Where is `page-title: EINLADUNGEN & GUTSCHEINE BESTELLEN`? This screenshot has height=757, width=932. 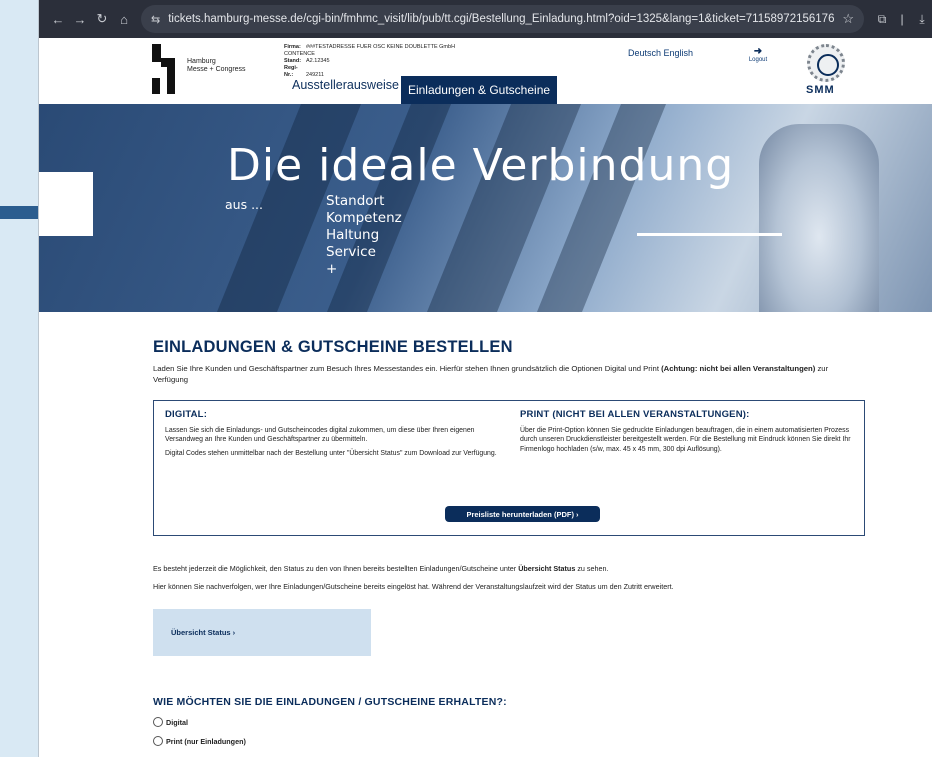 page-title: EINLADUNGEN & GUTSCHEINE BESTELLEN is located at coordinates (333, 347).